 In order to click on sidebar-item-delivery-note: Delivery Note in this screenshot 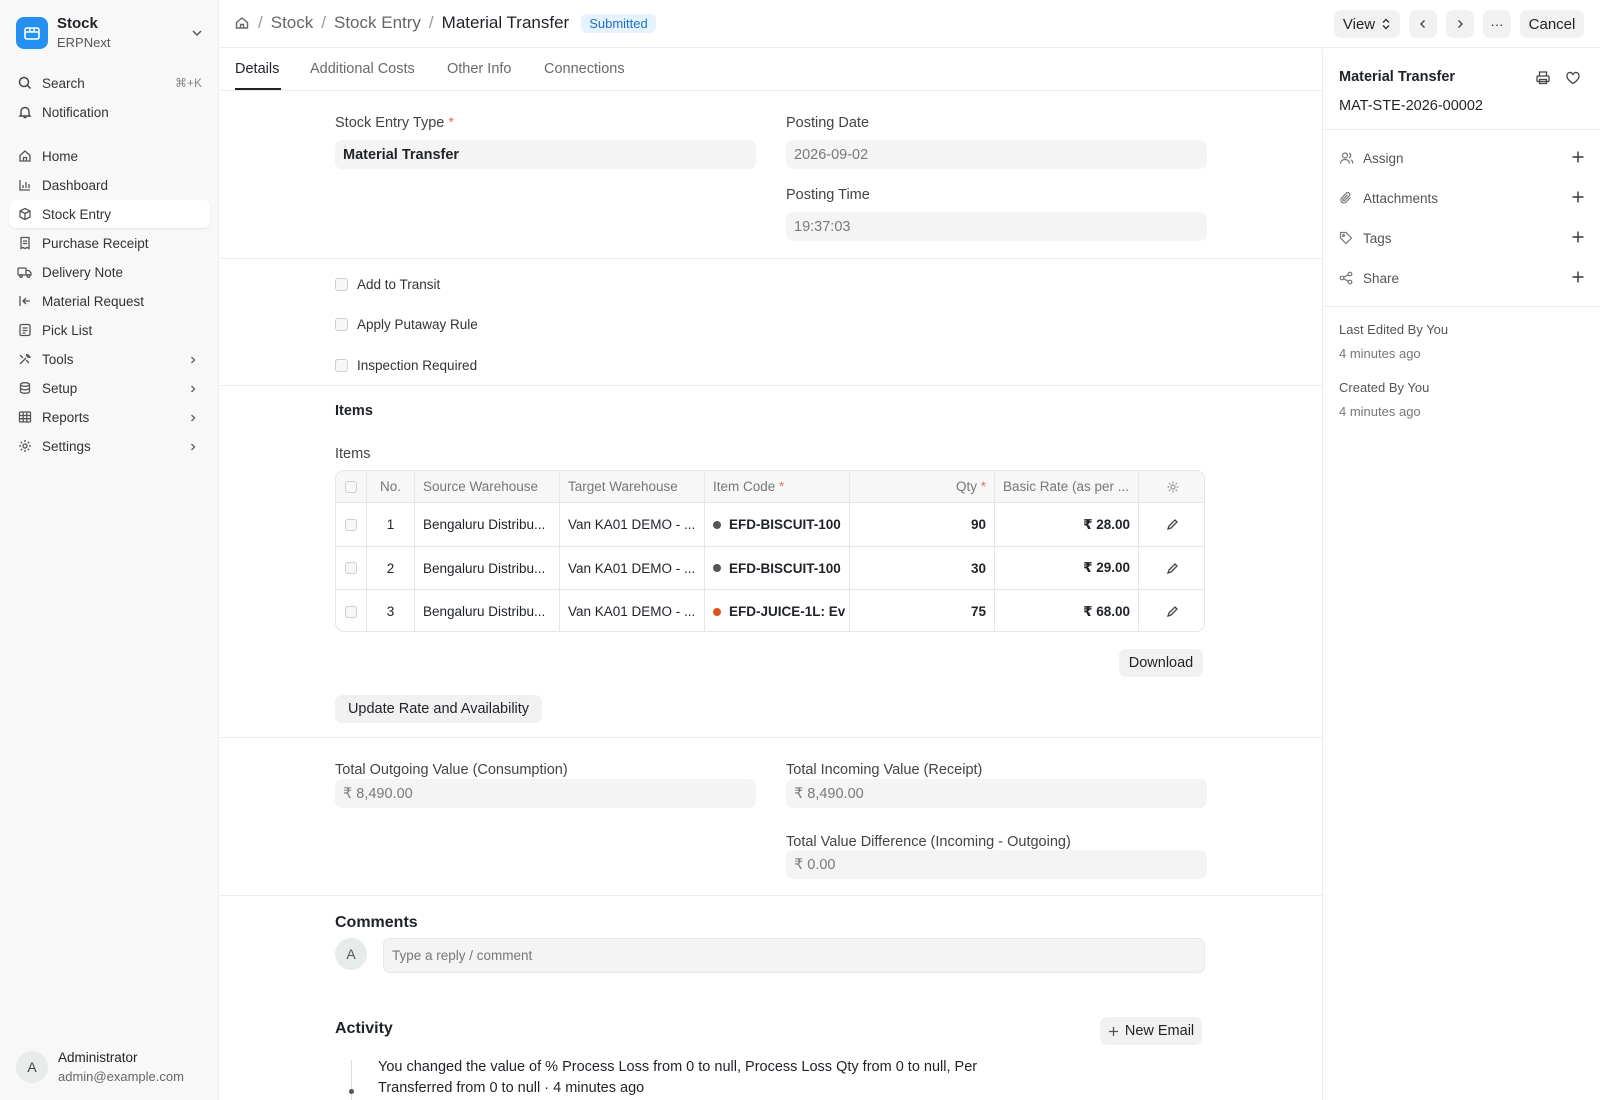, I will do `click(109, 272)`.